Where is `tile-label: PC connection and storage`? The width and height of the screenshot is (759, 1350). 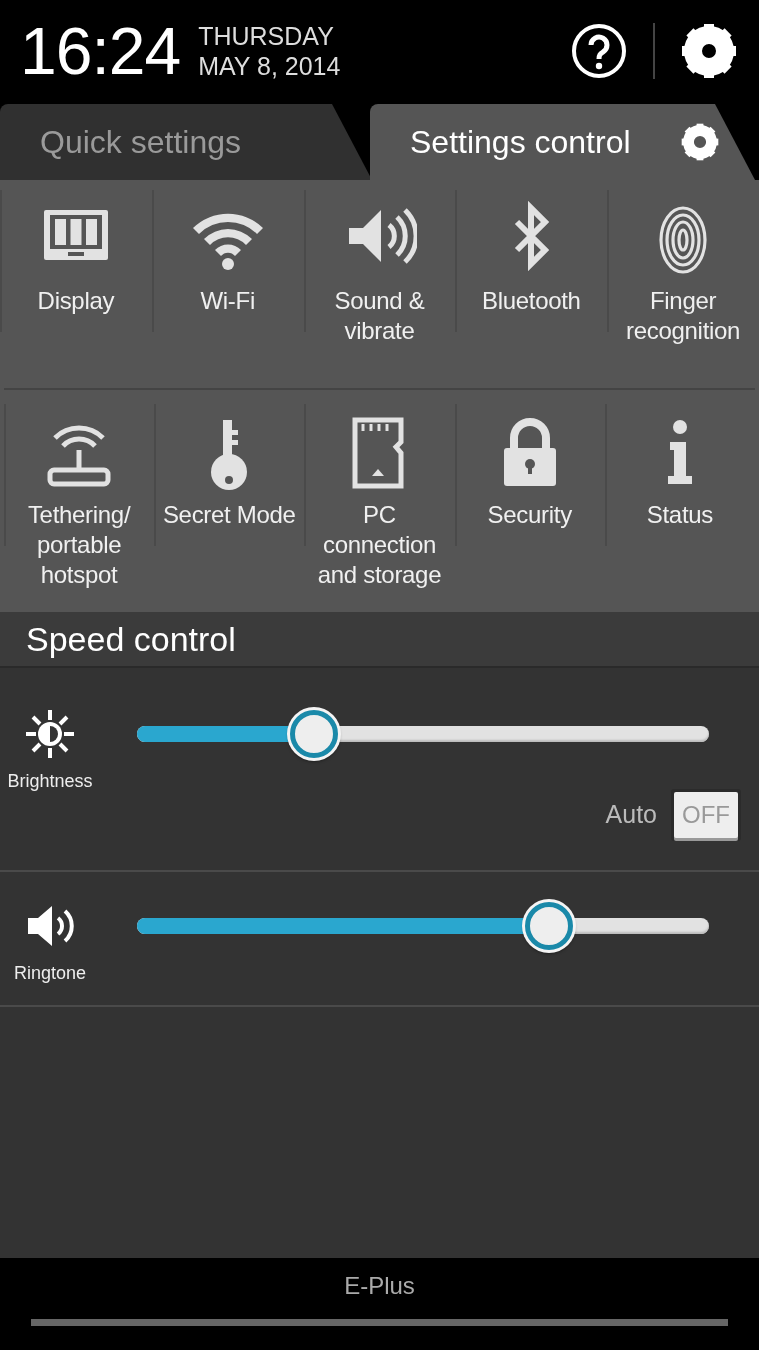
tile-label: PC connection and storage is located at coordinates (379, 545).